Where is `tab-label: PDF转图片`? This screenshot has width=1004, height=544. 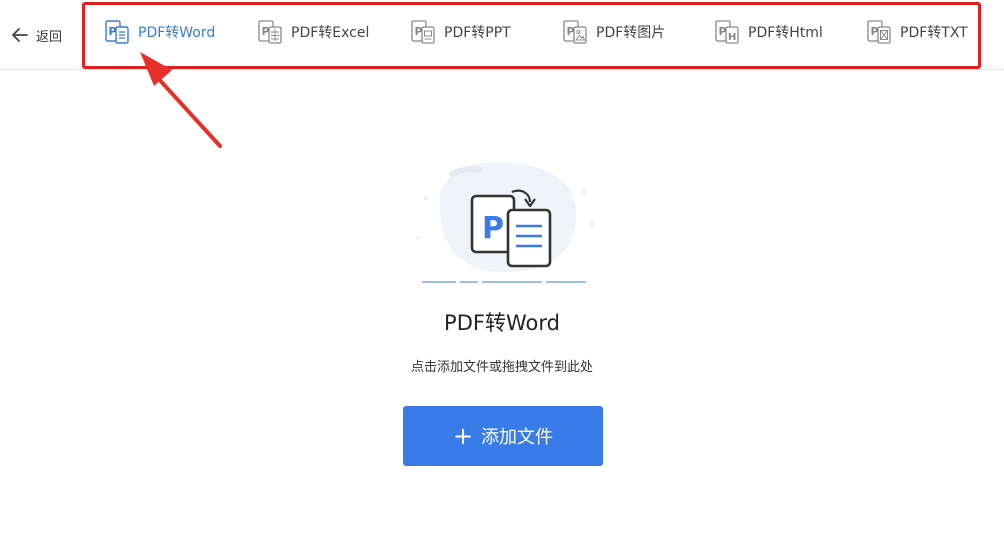 tab-label: PDF转图片 is located at coordinates (631, 33).